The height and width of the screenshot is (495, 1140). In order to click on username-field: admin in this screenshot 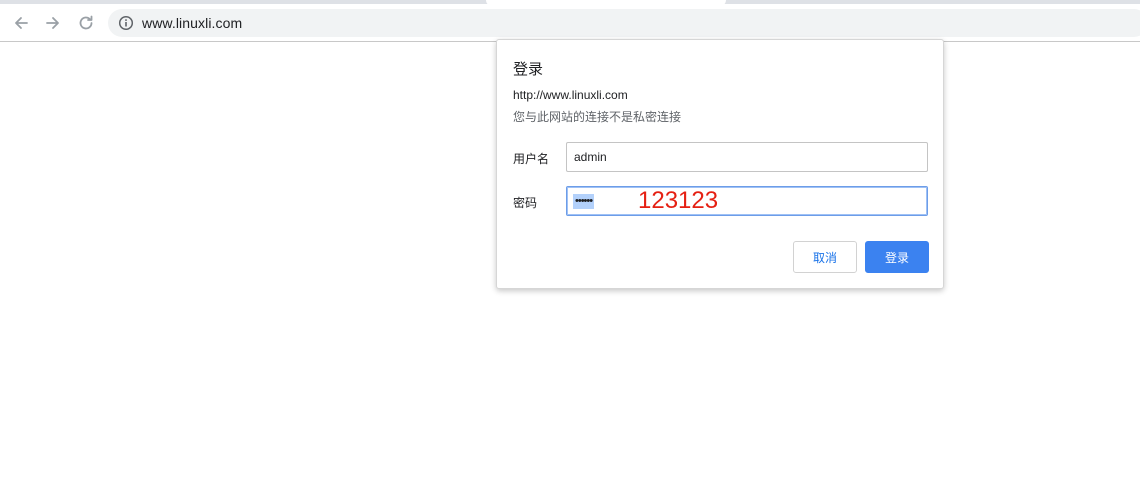, I will do `click(747, 157)`.